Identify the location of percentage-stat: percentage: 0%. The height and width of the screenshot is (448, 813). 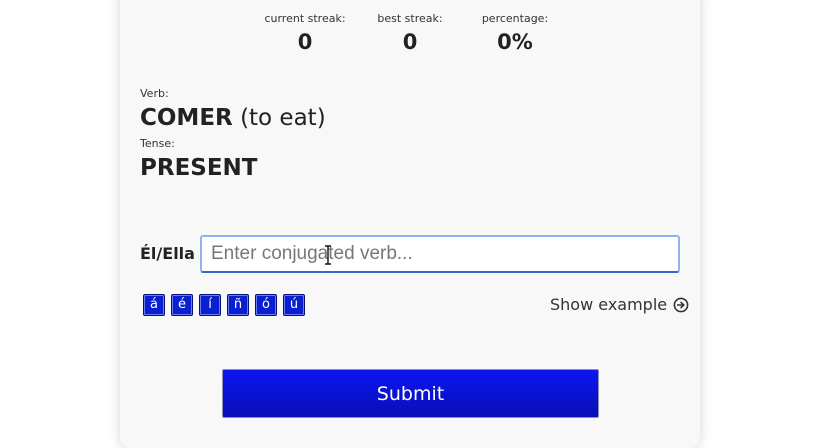
(515, 33).